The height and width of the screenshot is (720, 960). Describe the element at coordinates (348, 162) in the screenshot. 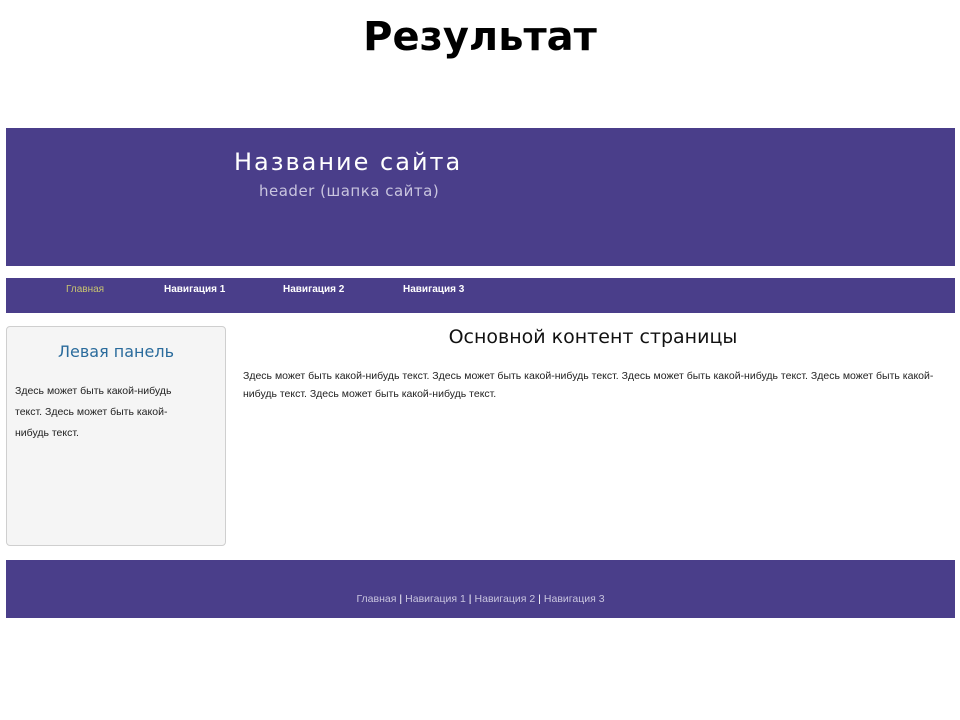

I see `site-name: Название сайта` at that location.